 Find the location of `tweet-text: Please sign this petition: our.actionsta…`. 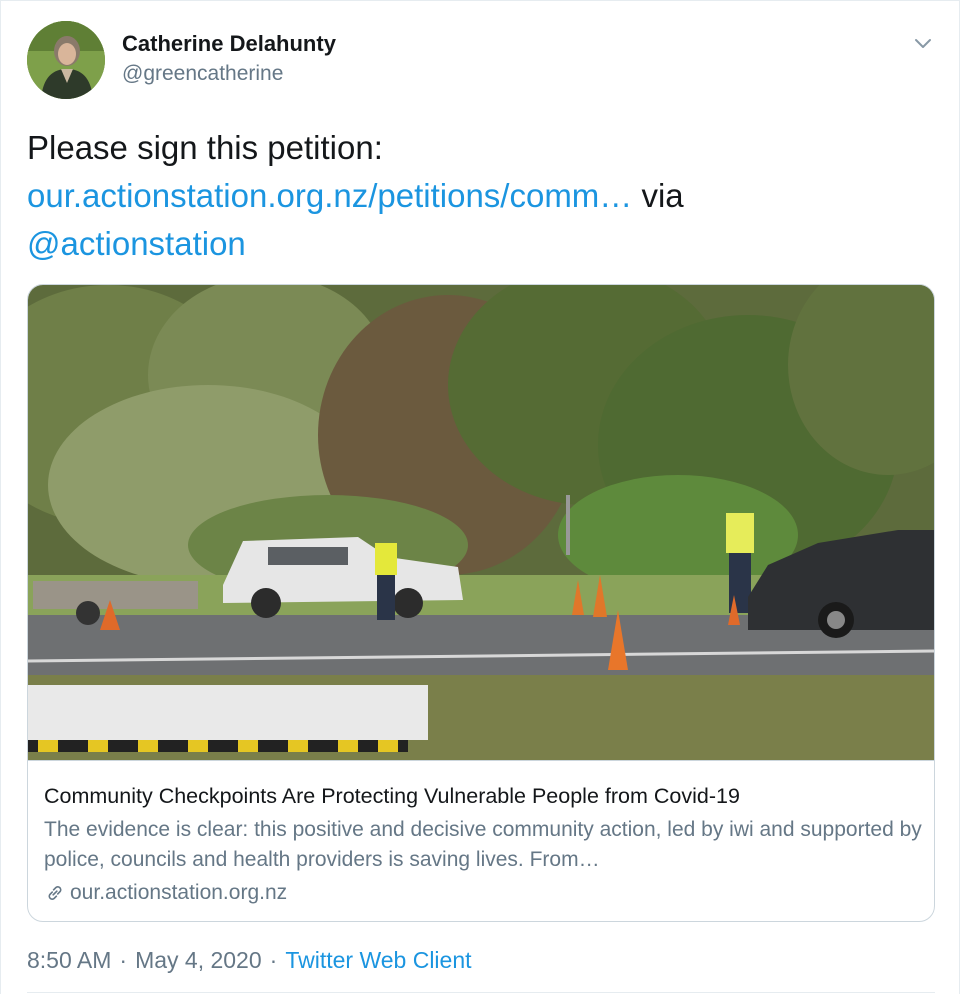

tweet-text: Please sign this petition: our.actionsta… is located at coordinates (477, 196).